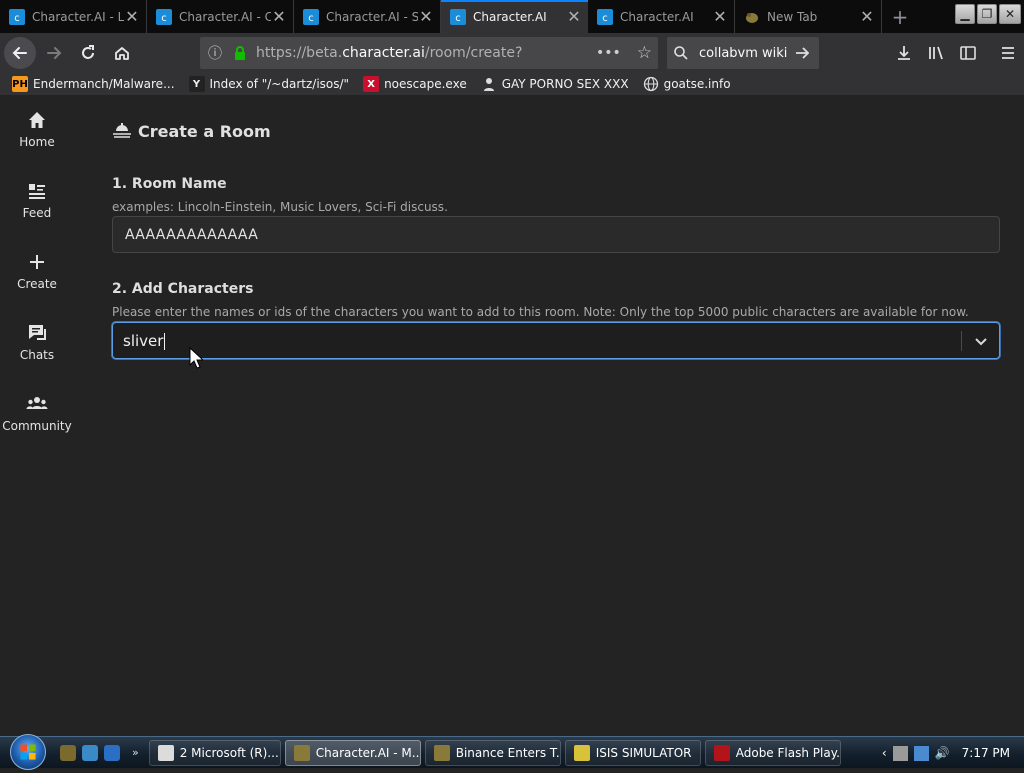 The width and height of the screenshot is (1024, 773). I want to click on quicklaunch-more-icon: », so click(135, 752).